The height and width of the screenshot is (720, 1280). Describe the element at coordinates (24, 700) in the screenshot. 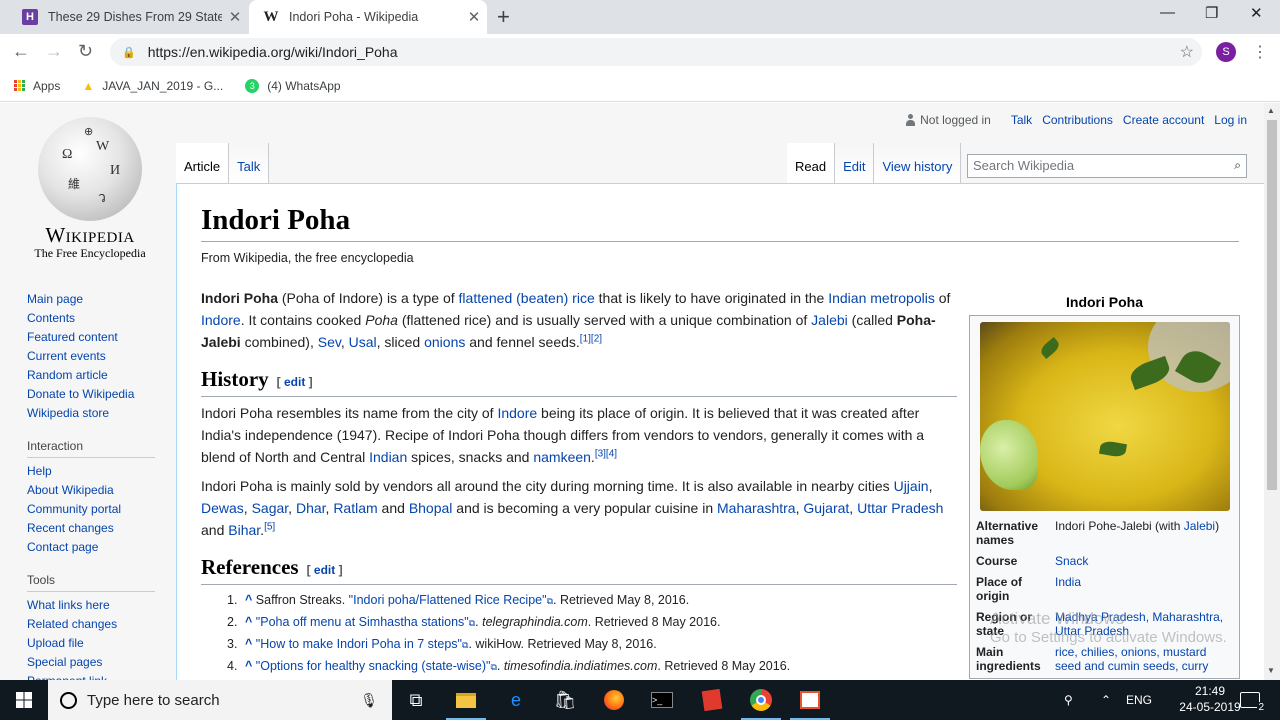

I see `windows-start-icon` at that location.